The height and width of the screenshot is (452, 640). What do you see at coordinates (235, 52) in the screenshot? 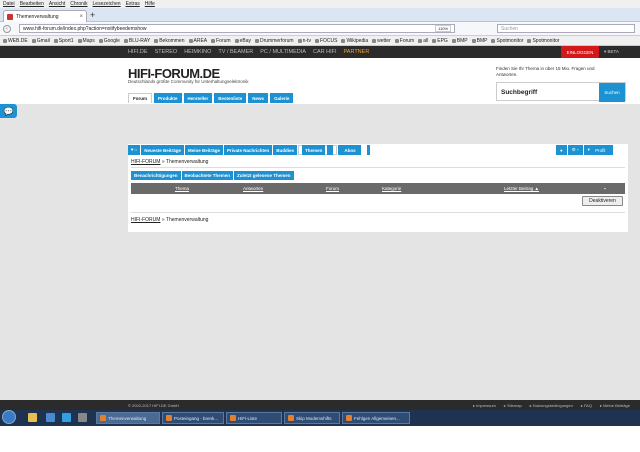
I see `topnav-item: TV / BEAMER` at bounding box center [235, 52].